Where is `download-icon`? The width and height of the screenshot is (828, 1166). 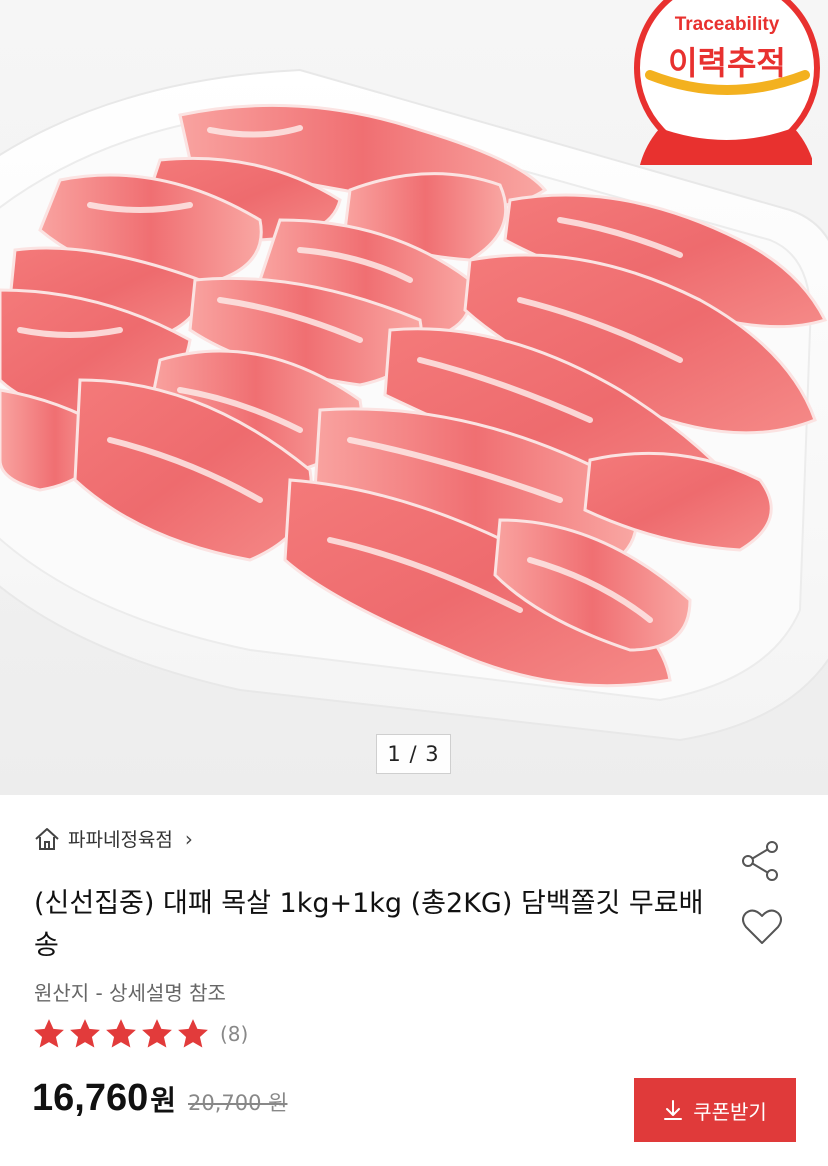 download-icon is located at coordinates (673, 1110).